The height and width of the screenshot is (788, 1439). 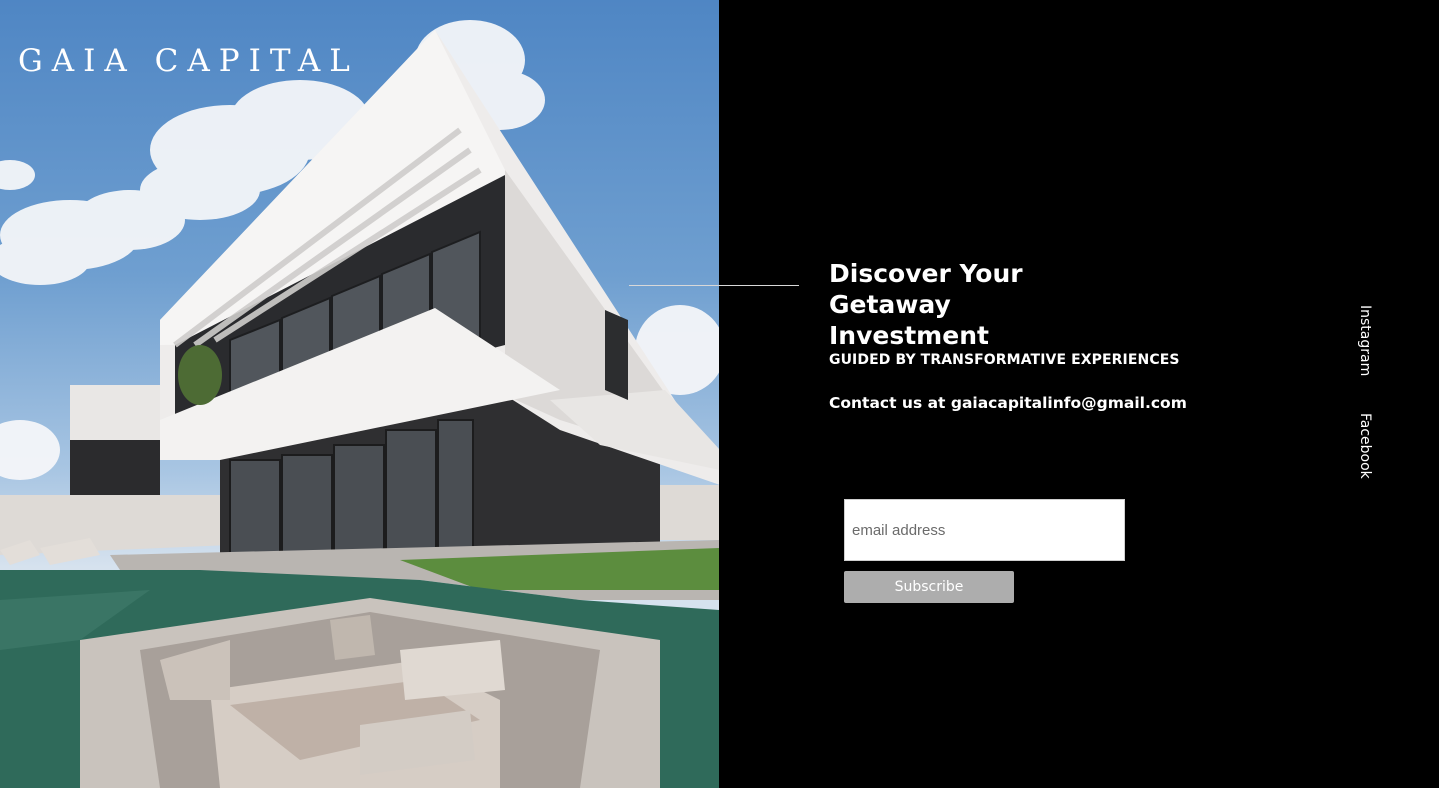 What do you see at coordinates (1008, 403) in the screenshot?
I see `contact-text: Contact us at gaiacapitalinfo@gmail.com` at bounding box center [1008, 403].